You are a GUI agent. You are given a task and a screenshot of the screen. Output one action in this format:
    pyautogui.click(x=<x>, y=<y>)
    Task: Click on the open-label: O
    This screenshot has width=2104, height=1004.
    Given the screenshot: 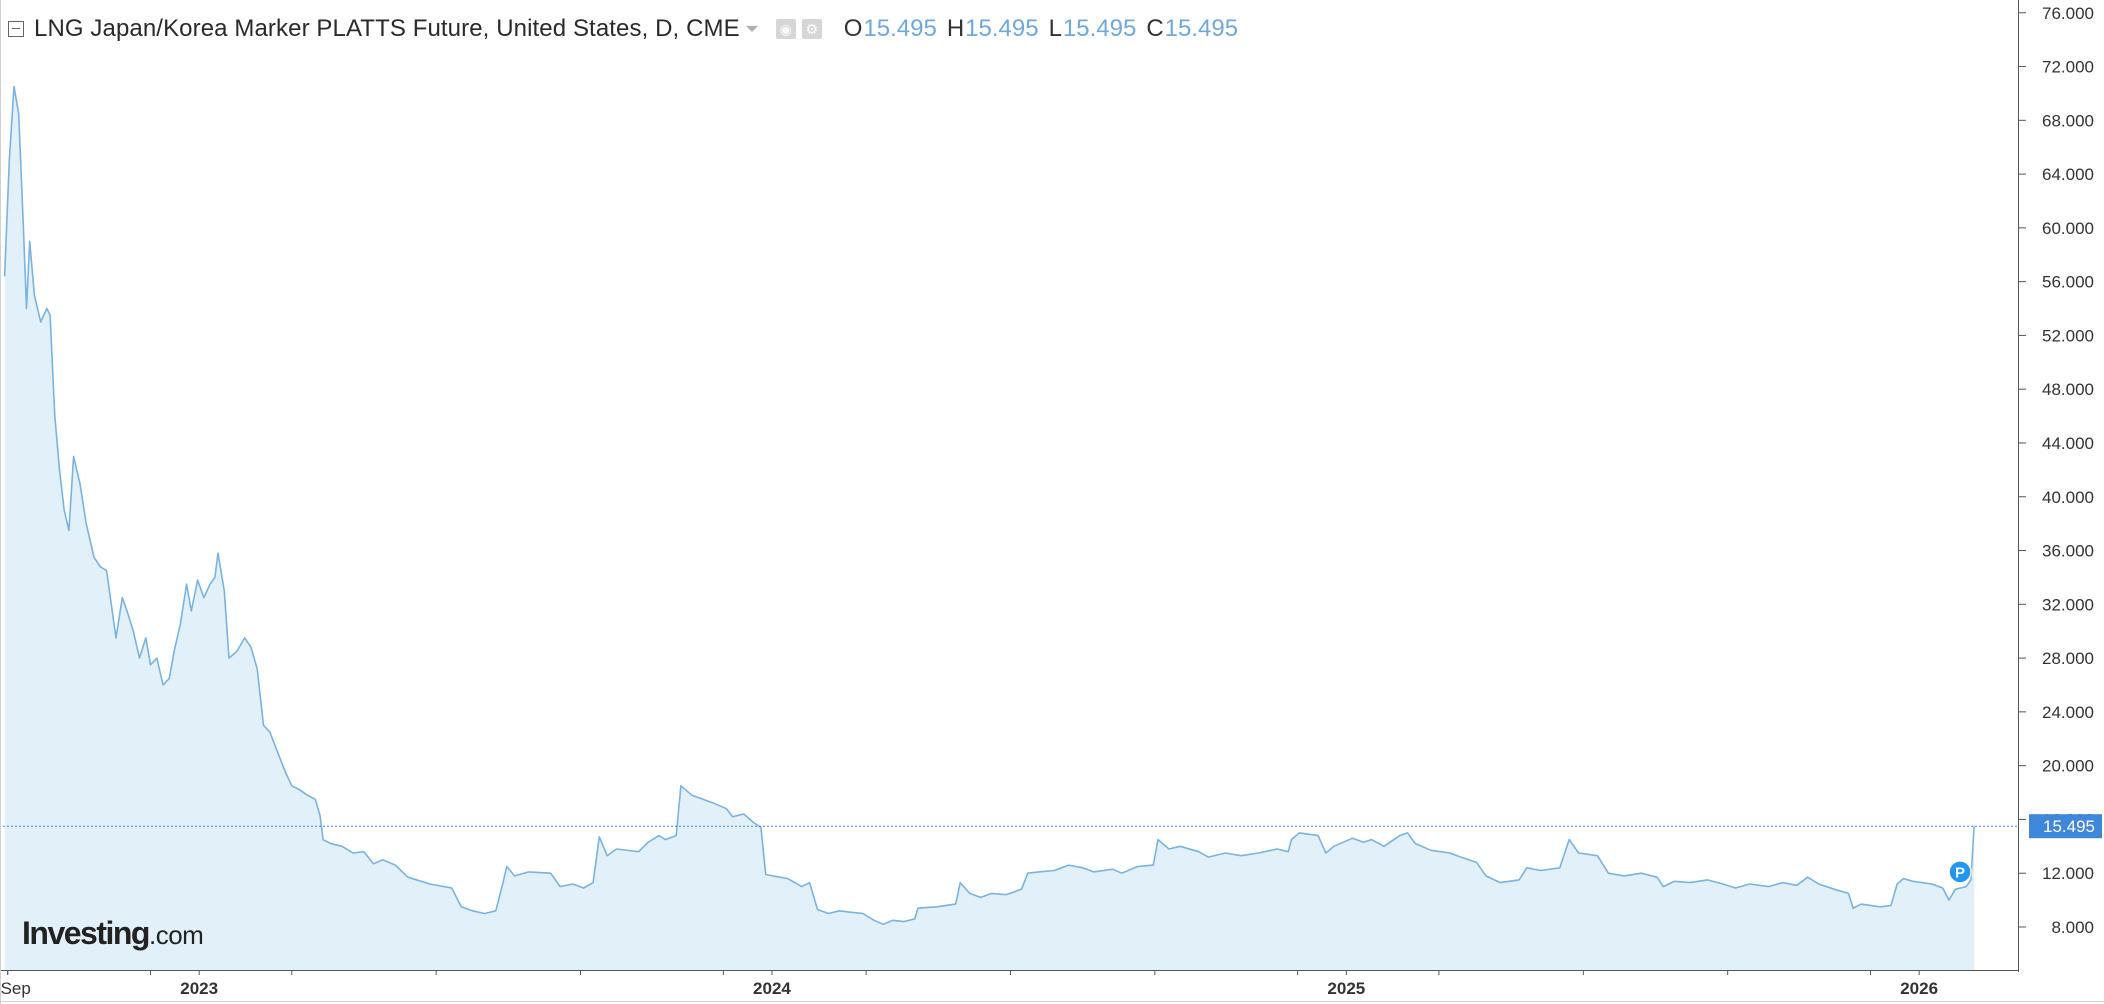 What is the action you would take?
    pyautogui.click(x=853, y=28)
    